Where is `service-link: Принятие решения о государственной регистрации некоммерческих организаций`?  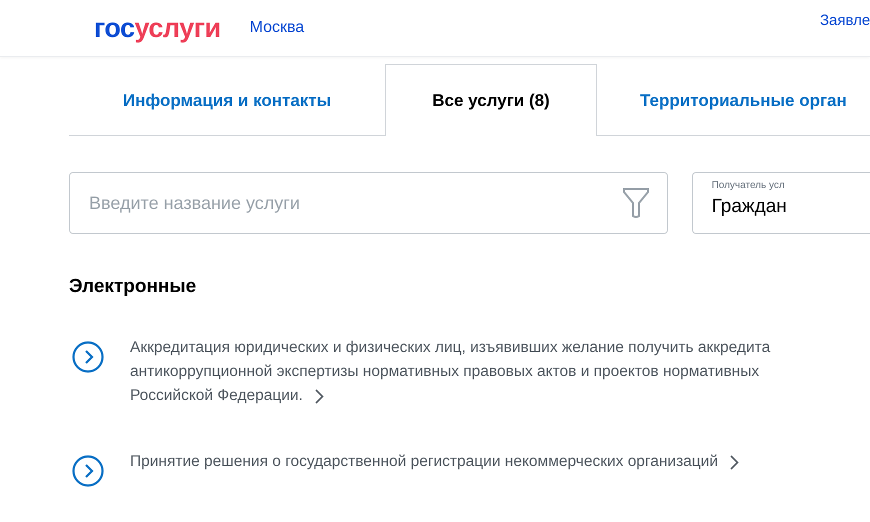 service-link: Принятие решения о государственной регистрации некоммерческих организаций is located at coordinates (424, 462).